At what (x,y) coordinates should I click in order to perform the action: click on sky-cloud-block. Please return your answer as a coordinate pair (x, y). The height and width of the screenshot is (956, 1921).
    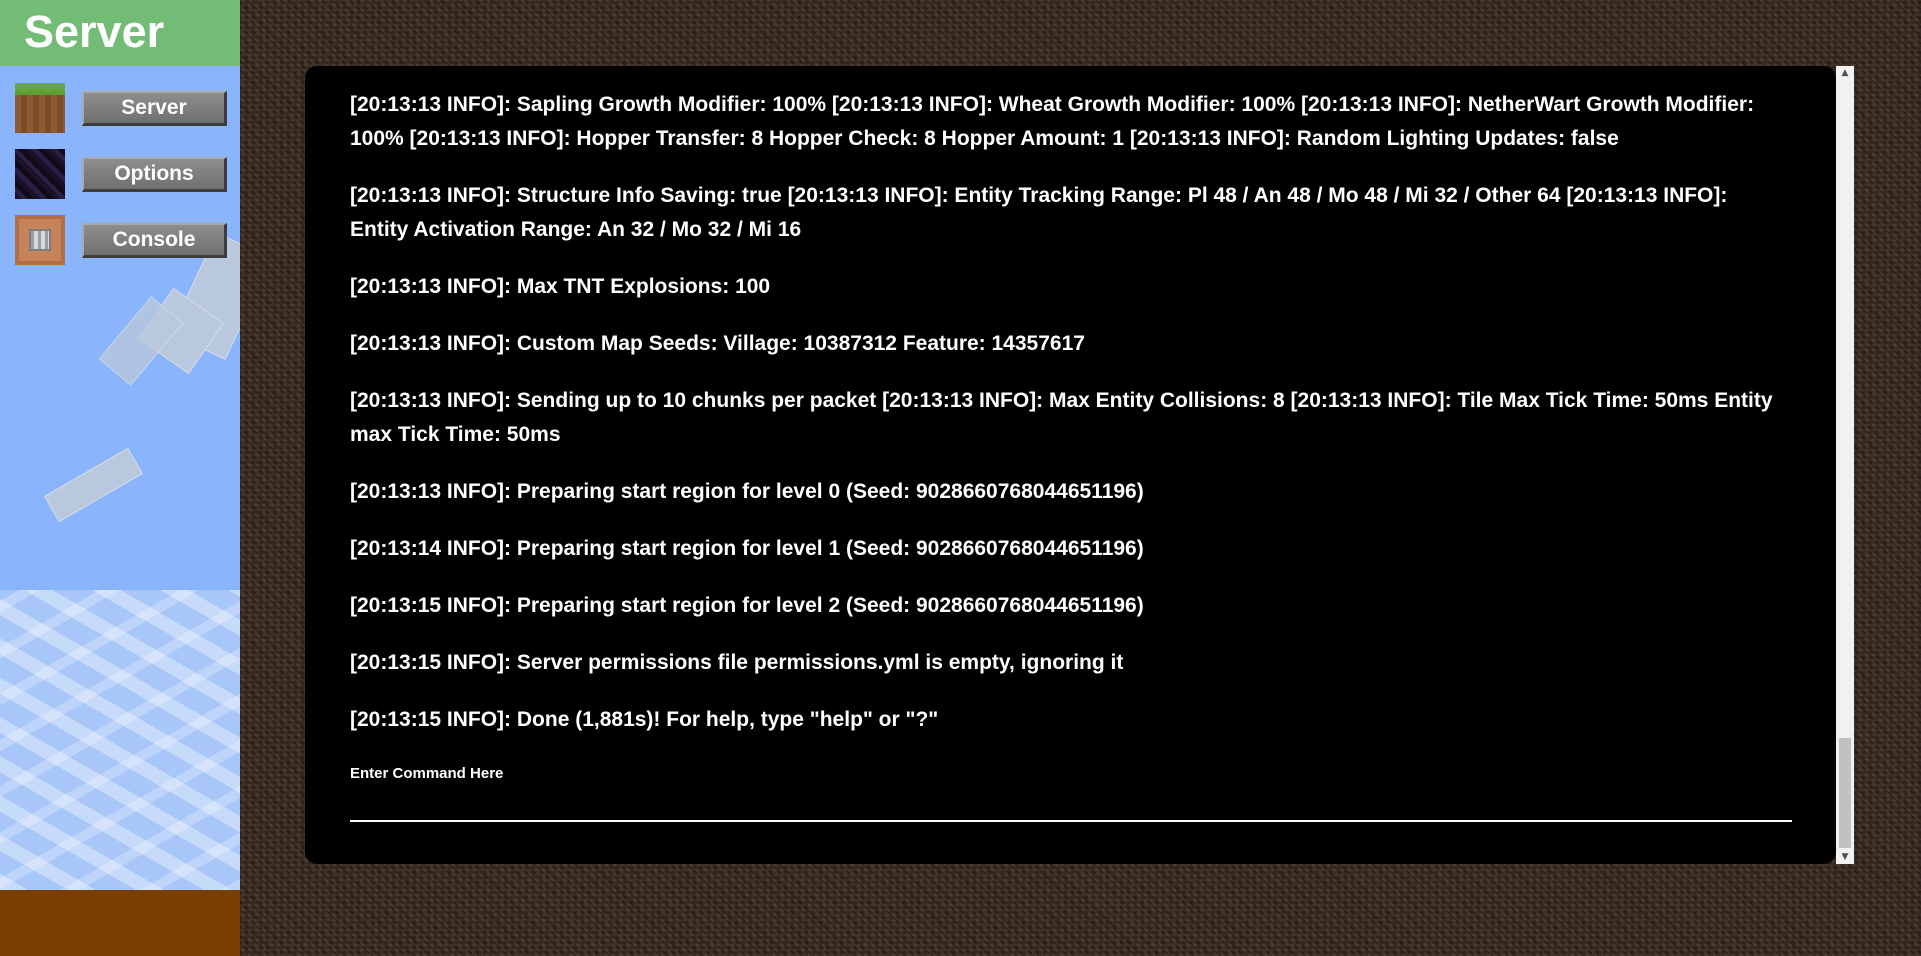
    Looking at the image, I should click on (93, 485).